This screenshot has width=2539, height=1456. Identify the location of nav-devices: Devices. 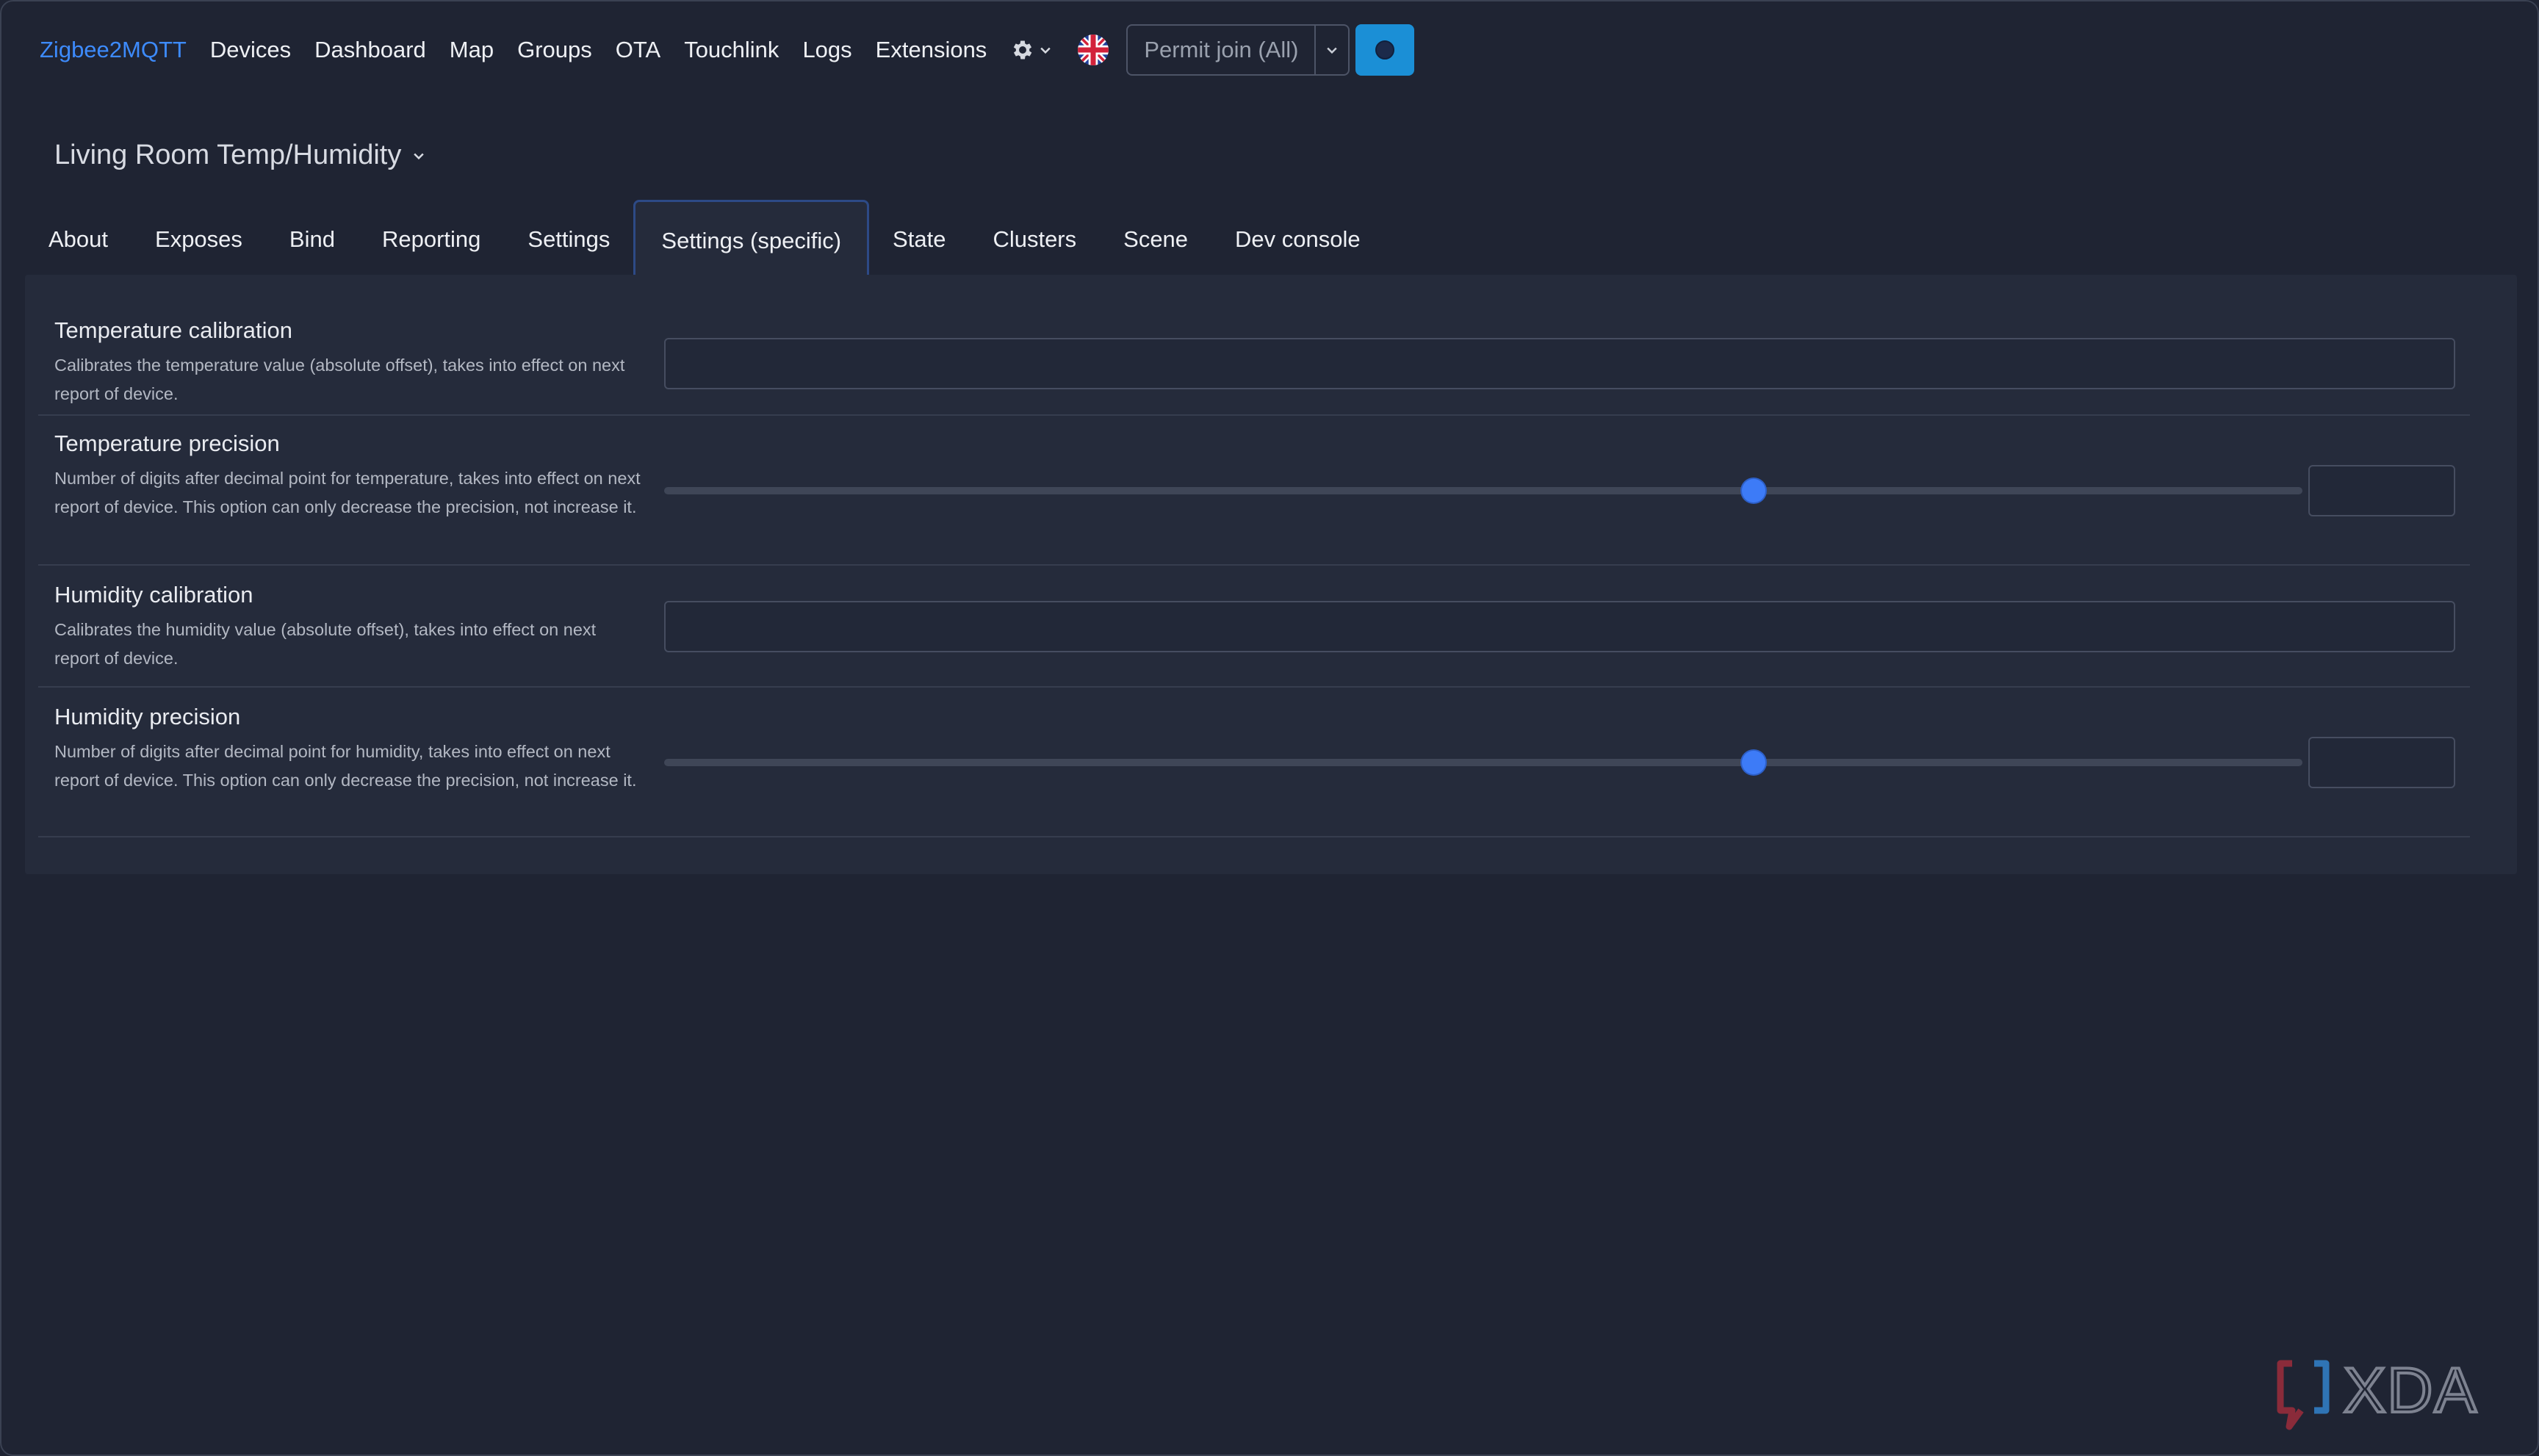
(250, 50).